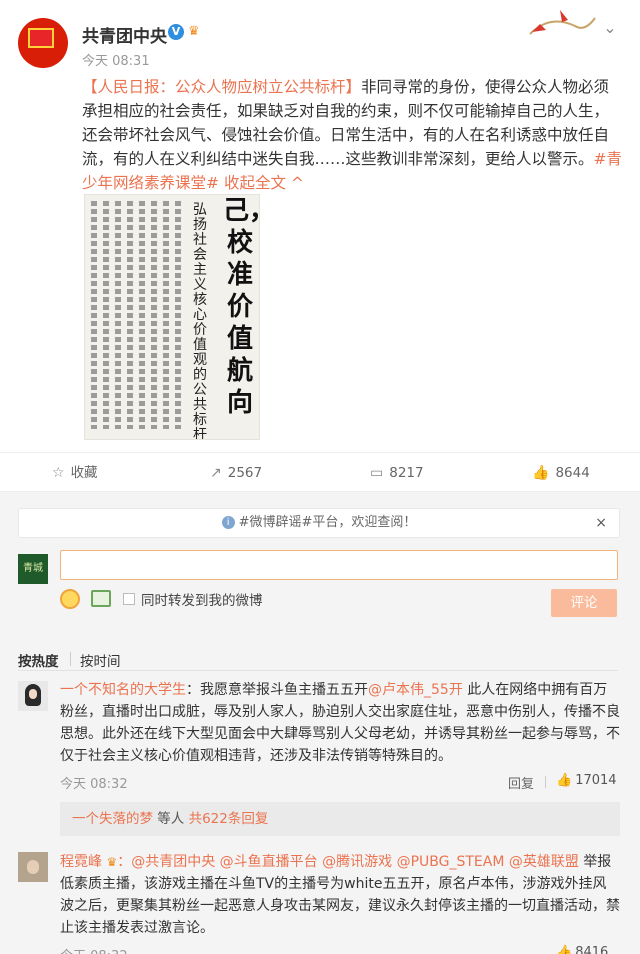 This screenshot has width=640, height=954. I want to click on flag-icon, so click(41, 38).